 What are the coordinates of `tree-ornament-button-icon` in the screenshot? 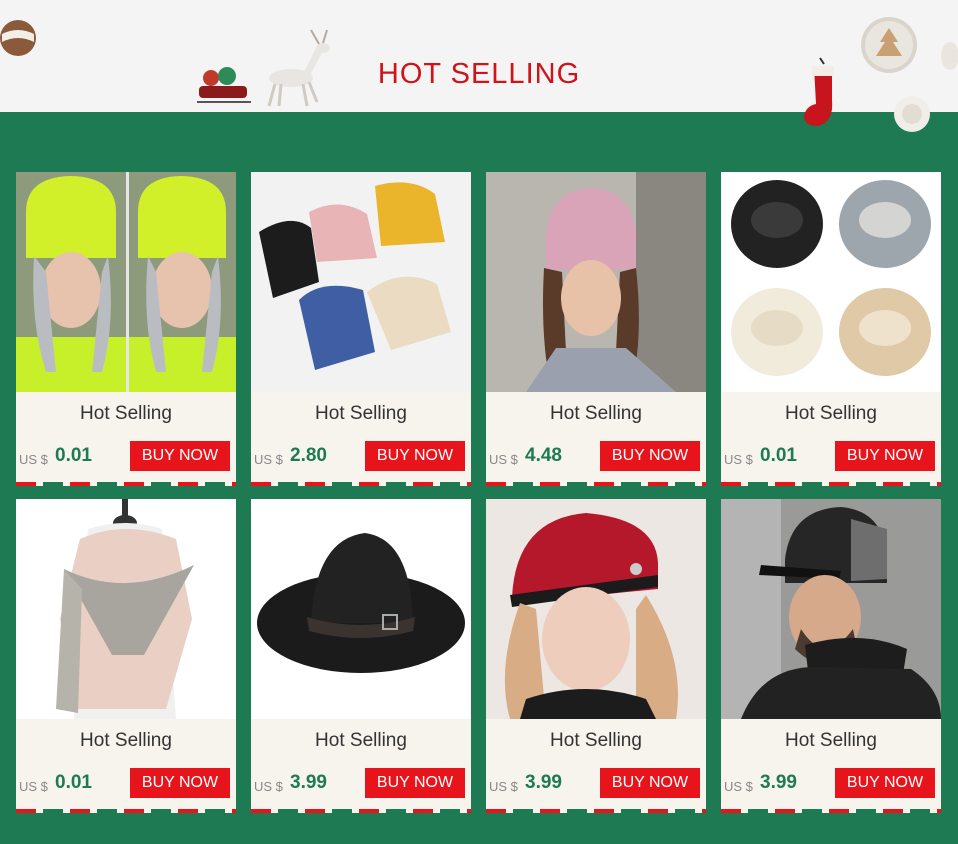 It's located at (889, 45).